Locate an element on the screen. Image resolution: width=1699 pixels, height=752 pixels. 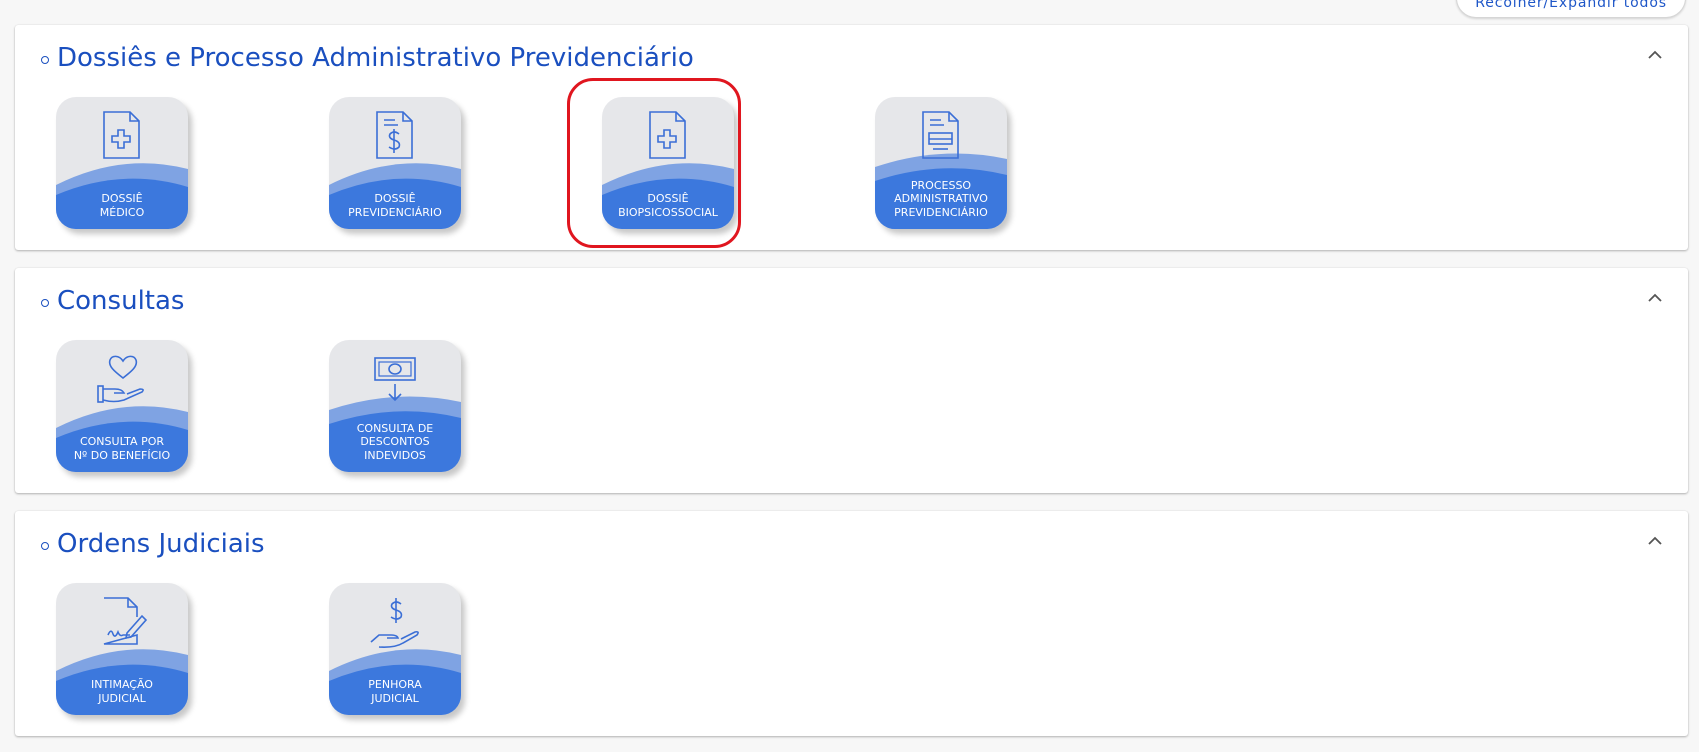
tile-processo-administrativo: PROCESSO ADMINISTRATIVO PREVIDENCIÁRIO is located at coordinates (941, 163).